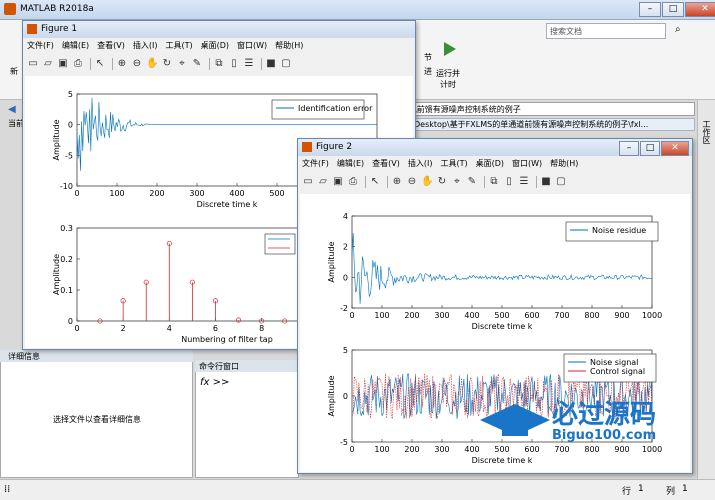  What do you see at coordinates (345, 247) in the screenshot?
I see `y-tick-label: 2` at bounding box center [345, 247].